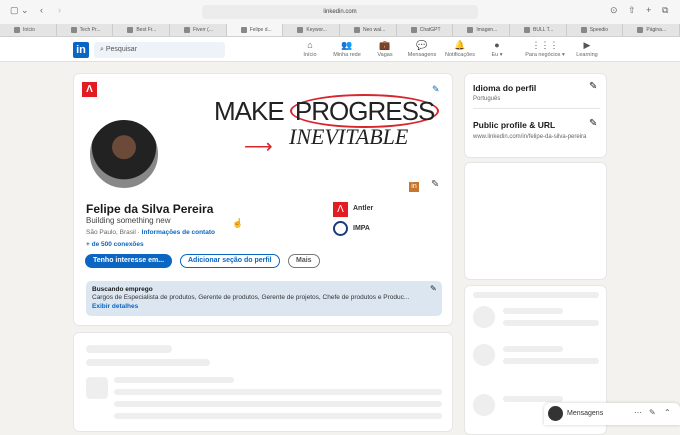  Describe the element at coordinates (593, 86) in the screenshot. I see `edit-language-icon: ✎` at that location.